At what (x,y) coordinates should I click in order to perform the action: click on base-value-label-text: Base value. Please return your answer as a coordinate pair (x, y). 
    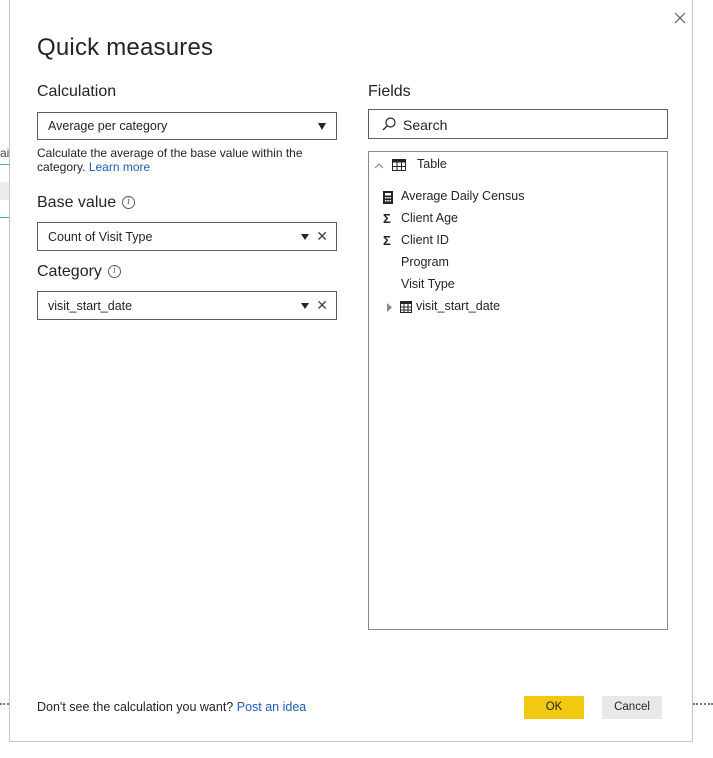
    Looking at the image, I should click on (77, 202).